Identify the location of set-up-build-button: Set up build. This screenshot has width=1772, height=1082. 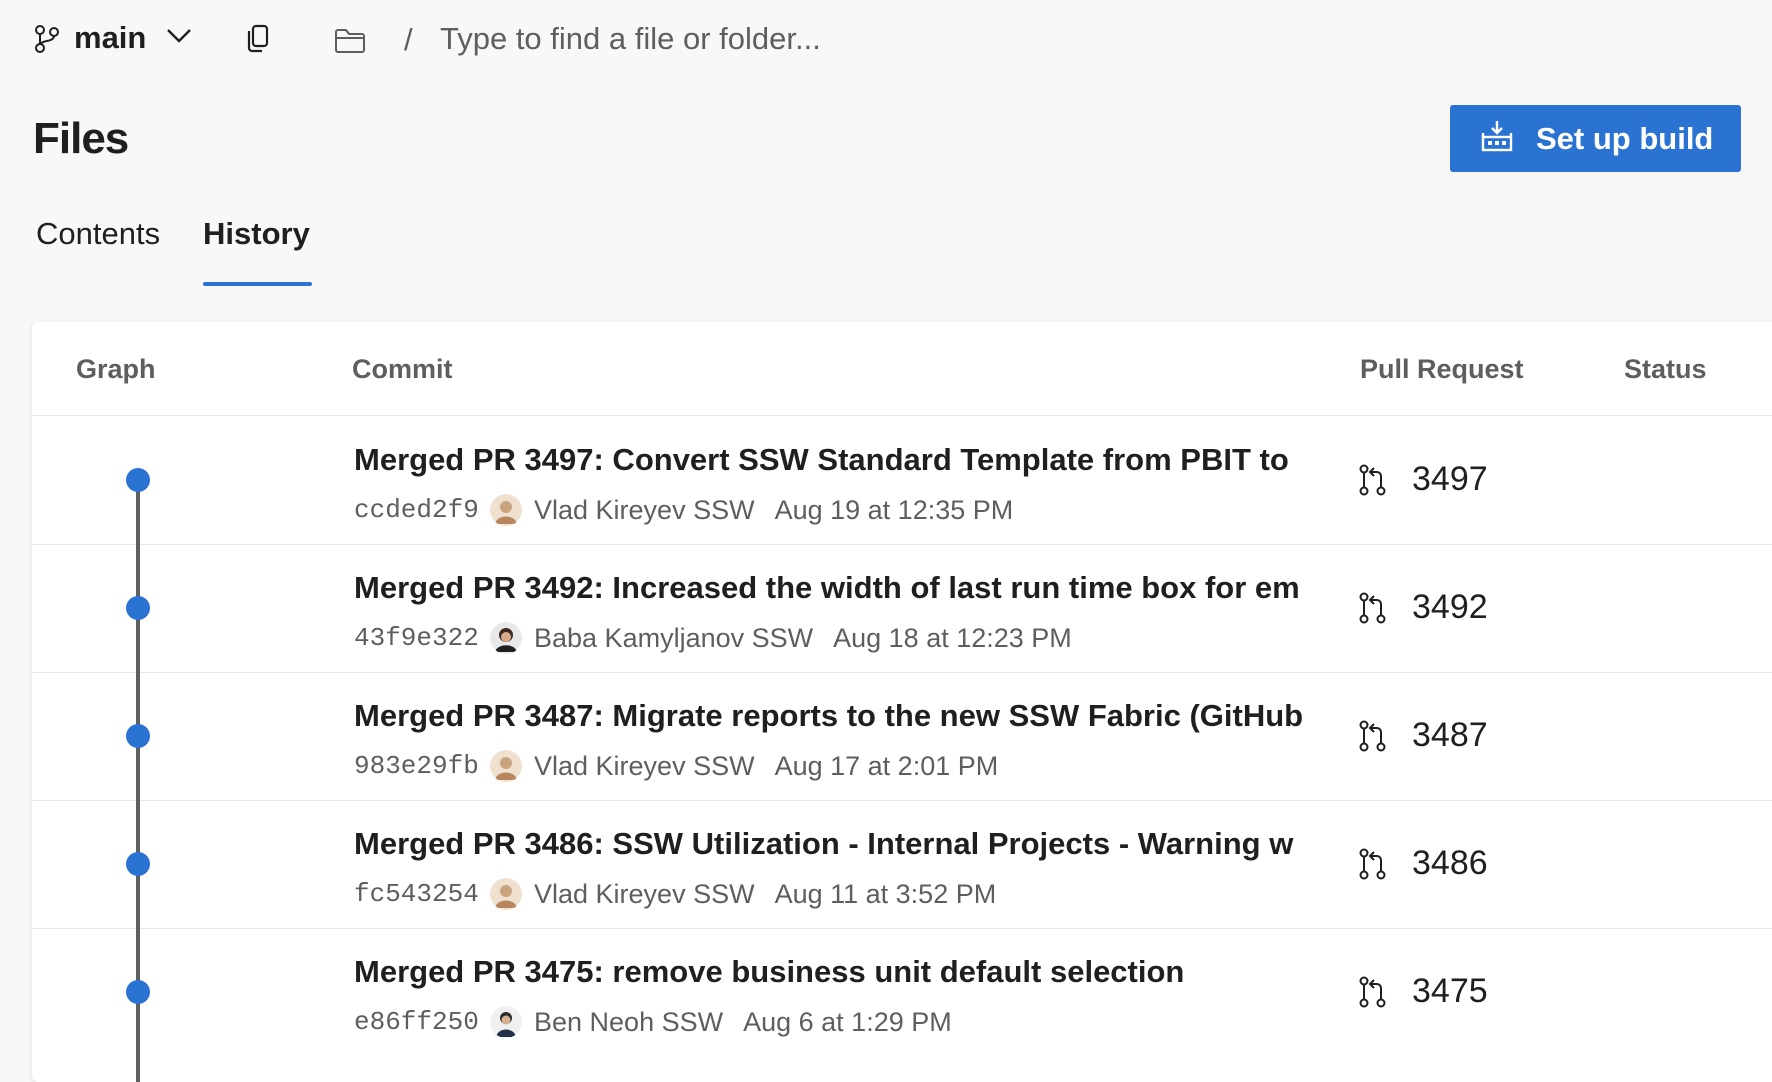
(1595, 138).